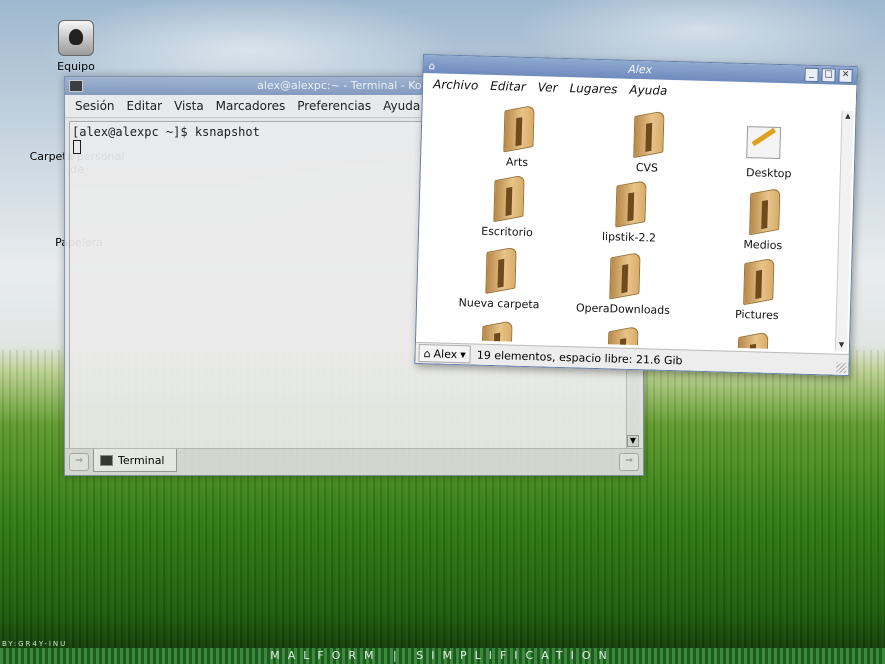  What do you see at coordinates (847, 116) in the screenshot?
I see `scroll-up-icon: ▲` at bounding box center [847, 116].